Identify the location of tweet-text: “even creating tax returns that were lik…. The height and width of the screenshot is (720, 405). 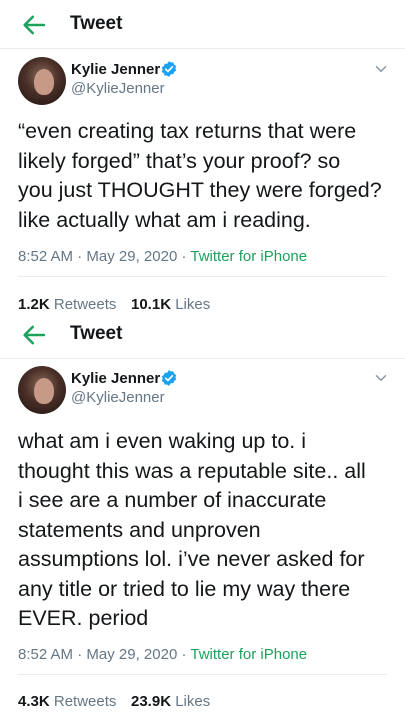
(200, 175).